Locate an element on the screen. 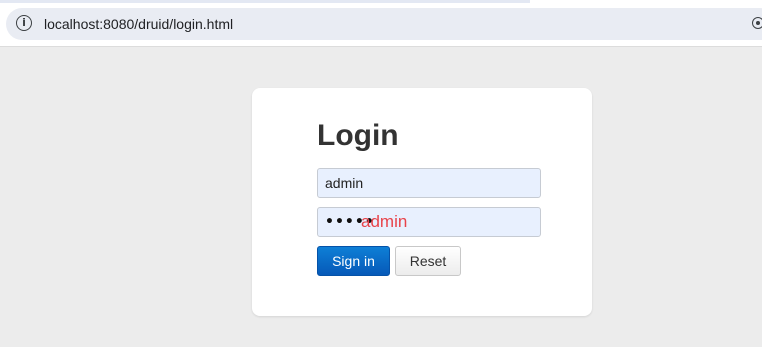  info-icon: i is located at coordinates (24, 23).